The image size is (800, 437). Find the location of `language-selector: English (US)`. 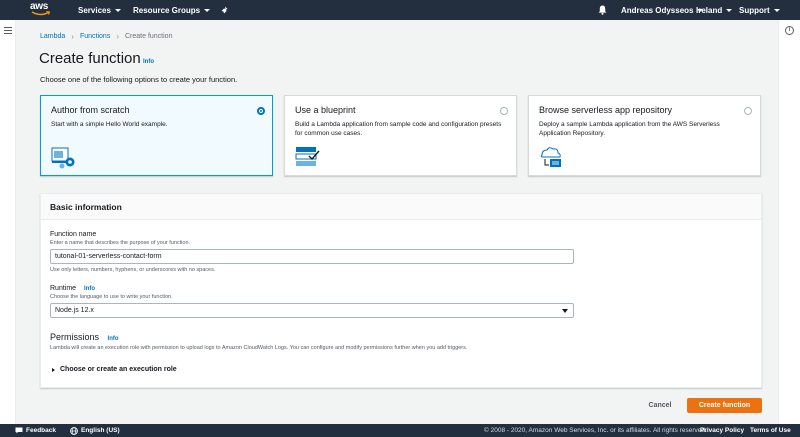

language-selector: English (US) is located at coordinates (95, 430).